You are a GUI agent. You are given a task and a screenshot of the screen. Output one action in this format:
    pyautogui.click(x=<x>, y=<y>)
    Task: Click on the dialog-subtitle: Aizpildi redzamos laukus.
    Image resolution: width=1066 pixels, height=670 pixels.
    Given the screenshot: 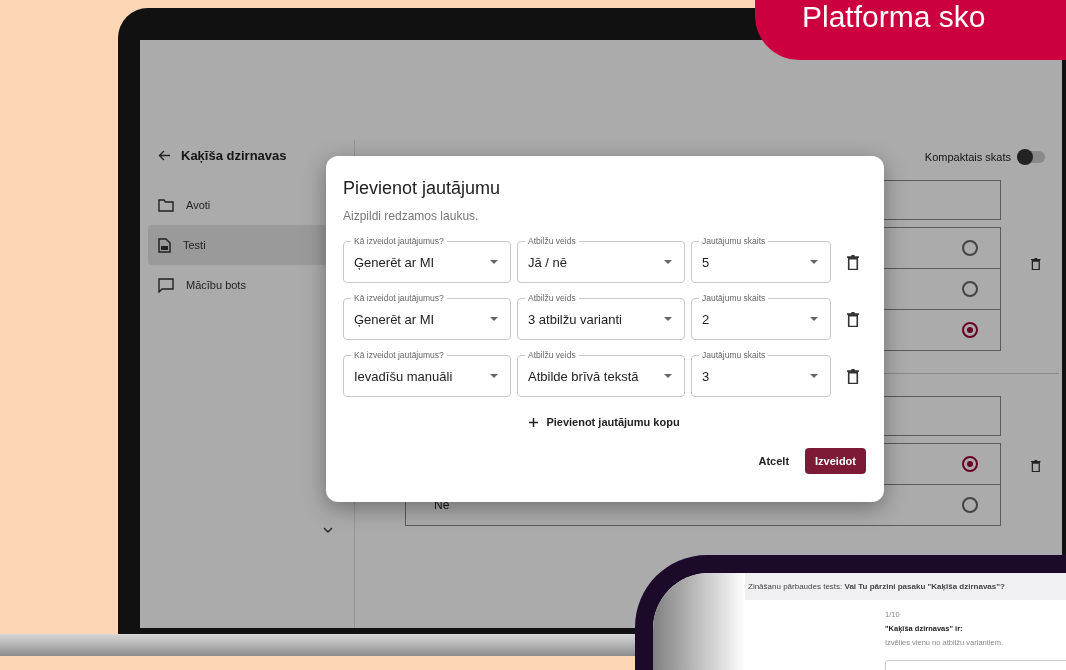 What is the action you would take?
    pyautogui.click(x=411, y=216)
    